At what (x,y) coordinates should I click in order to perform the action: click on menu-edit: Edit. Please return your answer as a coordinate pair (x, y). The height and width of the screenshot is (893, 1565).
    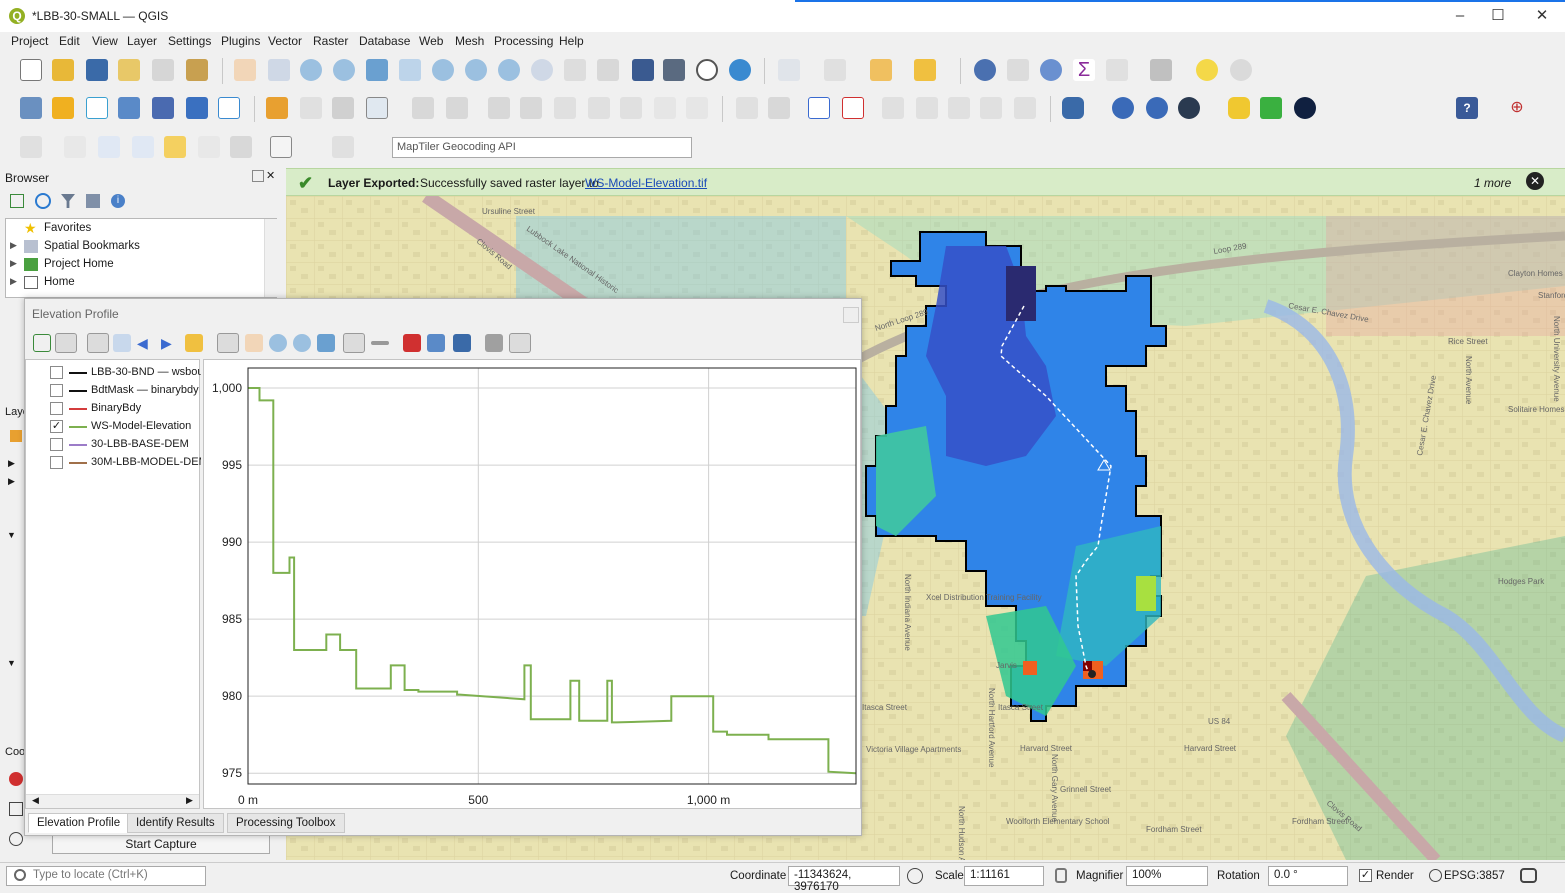
    Looking at the image, I should click on (69, 41).